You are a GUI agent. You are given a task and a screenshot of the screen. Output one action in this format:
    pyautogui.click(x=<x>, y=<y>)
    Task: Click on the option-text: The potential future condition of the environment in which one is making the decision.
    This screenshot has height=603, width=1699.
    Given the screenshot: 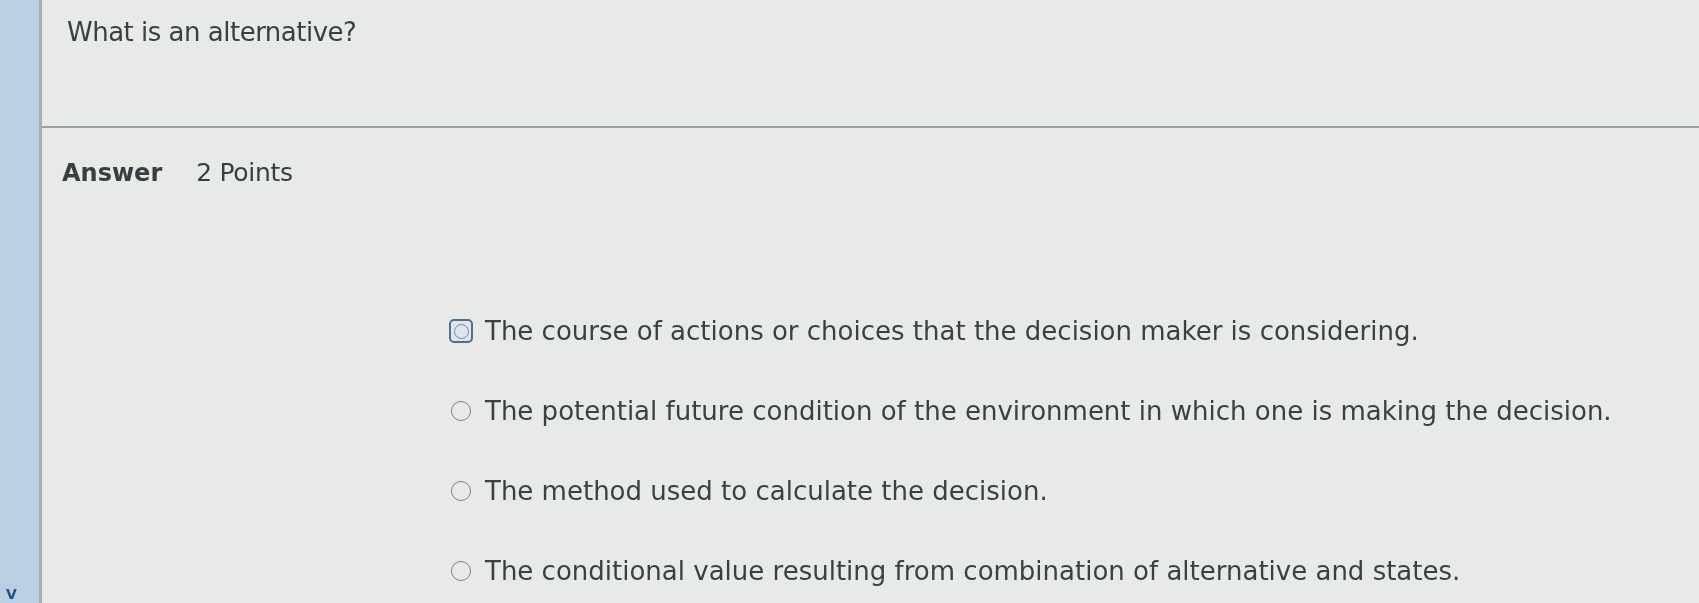 What is the action you would take?
    pyautogui.click(x=1048, y=411)
    